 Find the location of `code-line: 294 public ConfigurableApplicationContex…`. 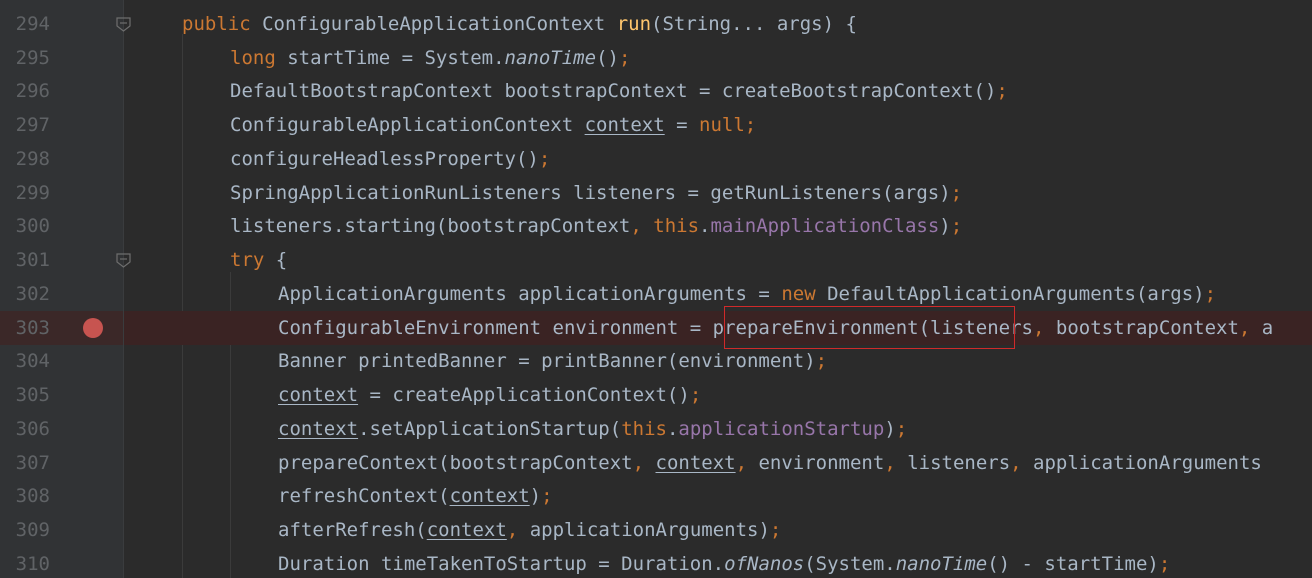

code-line: 294 public ConfigurableApplicationContex… is located at coordinates (656, 24).